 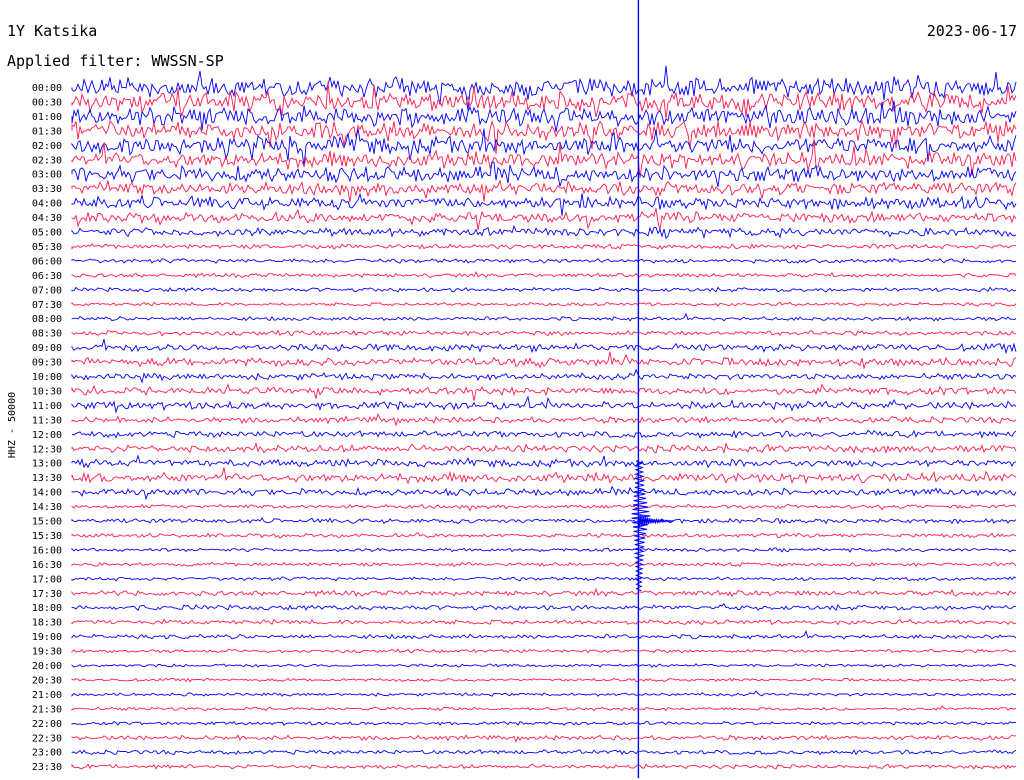 I want to click on tick-label: 12:30, so click(x=47, y=449).